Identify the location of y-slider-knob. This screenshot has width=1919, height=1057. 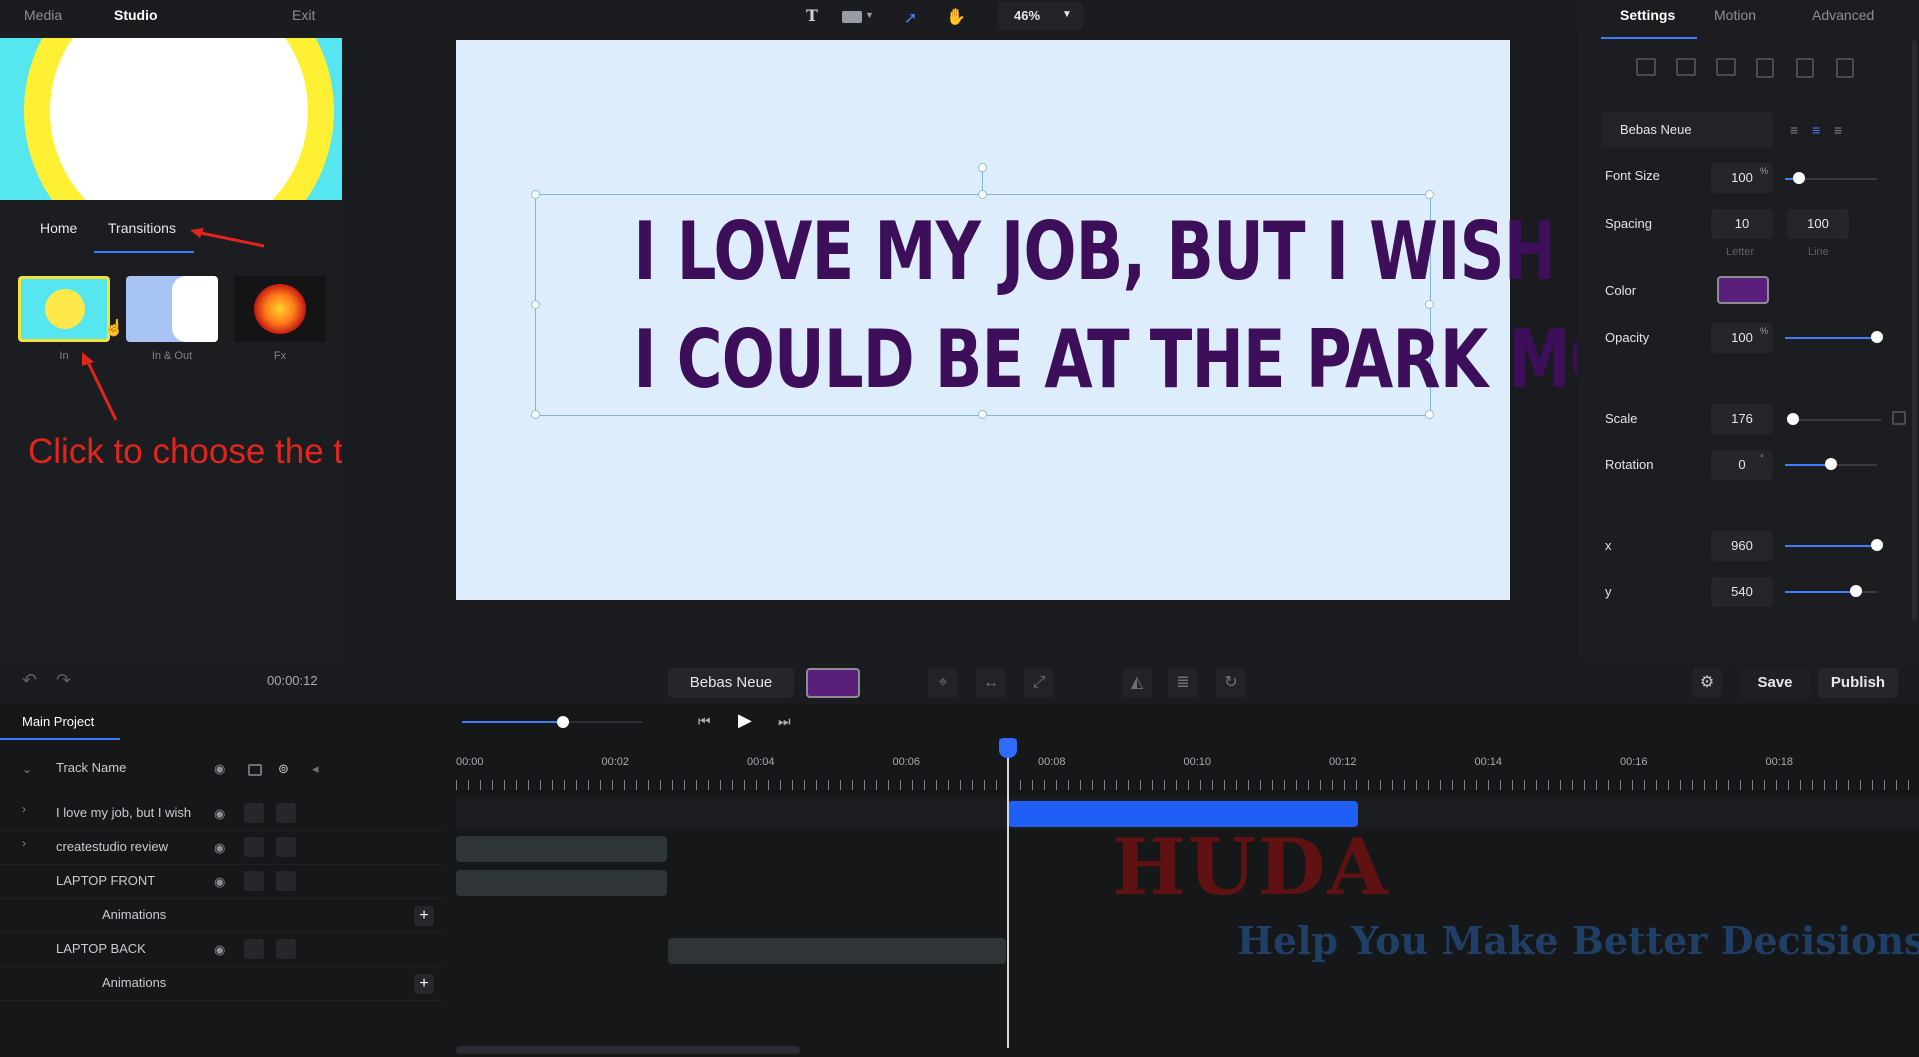
(1855, 591).